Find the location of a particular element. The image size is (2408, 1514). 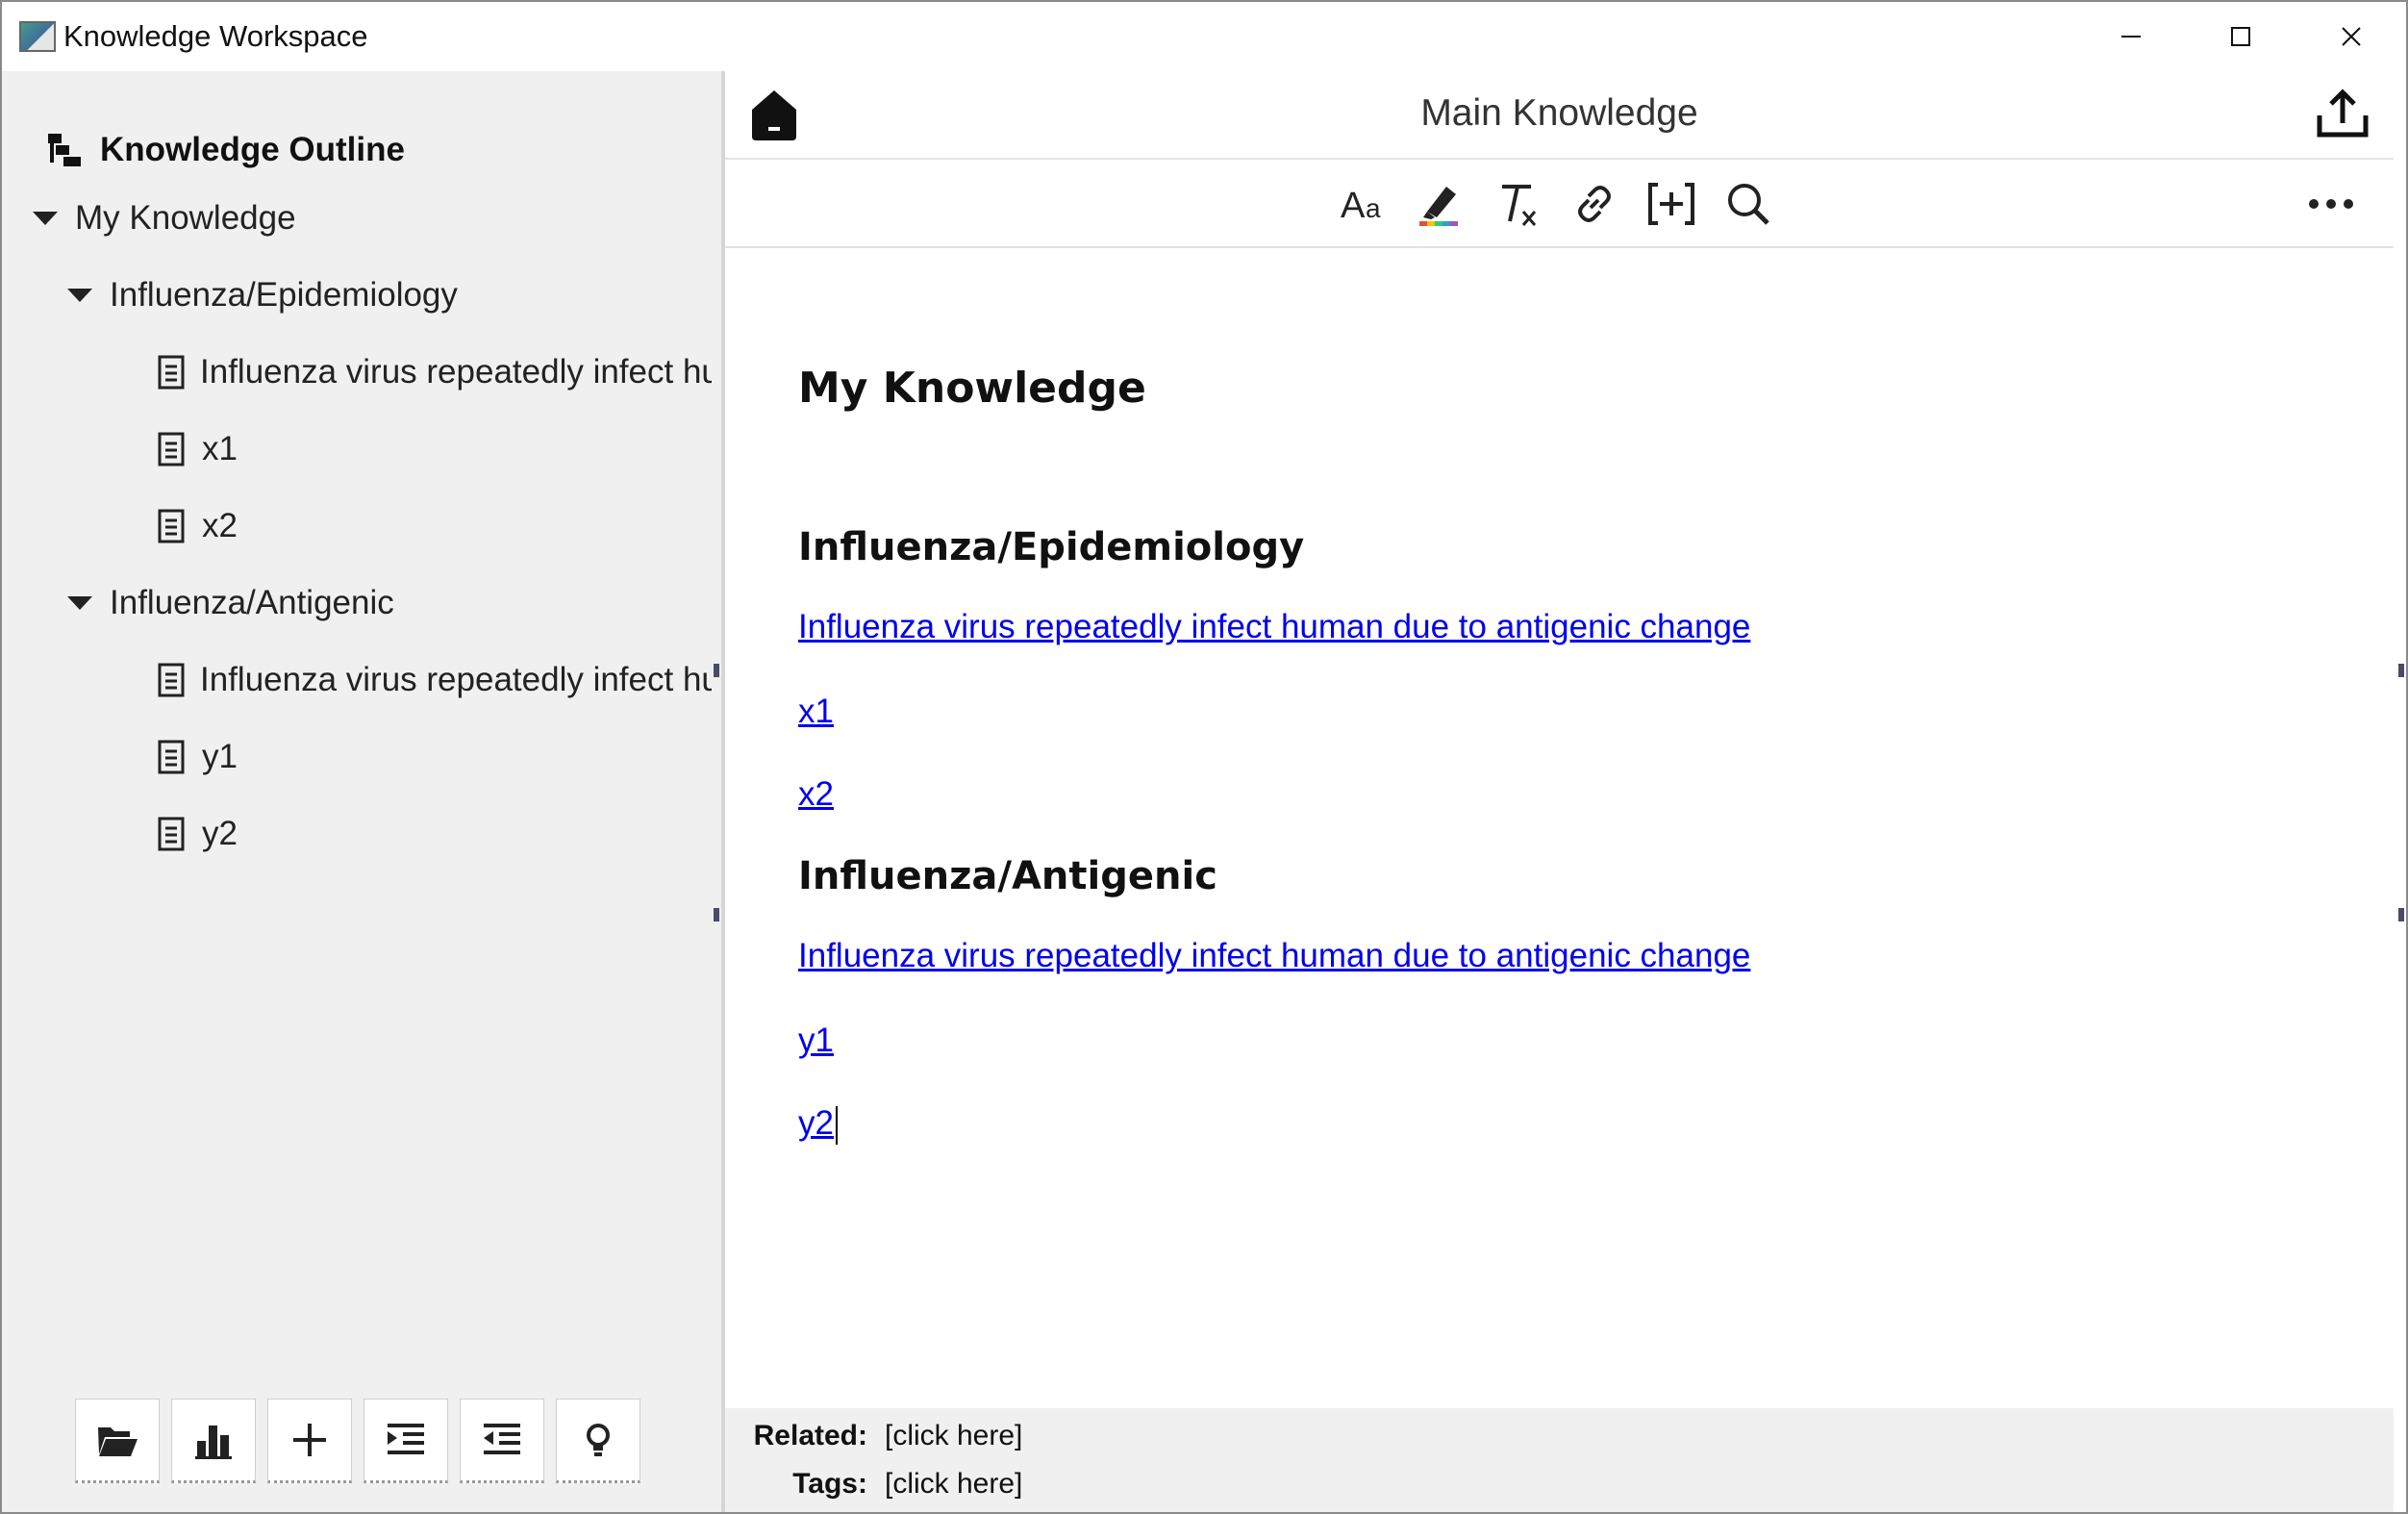

app-icon is located at coordinates (37, 36).